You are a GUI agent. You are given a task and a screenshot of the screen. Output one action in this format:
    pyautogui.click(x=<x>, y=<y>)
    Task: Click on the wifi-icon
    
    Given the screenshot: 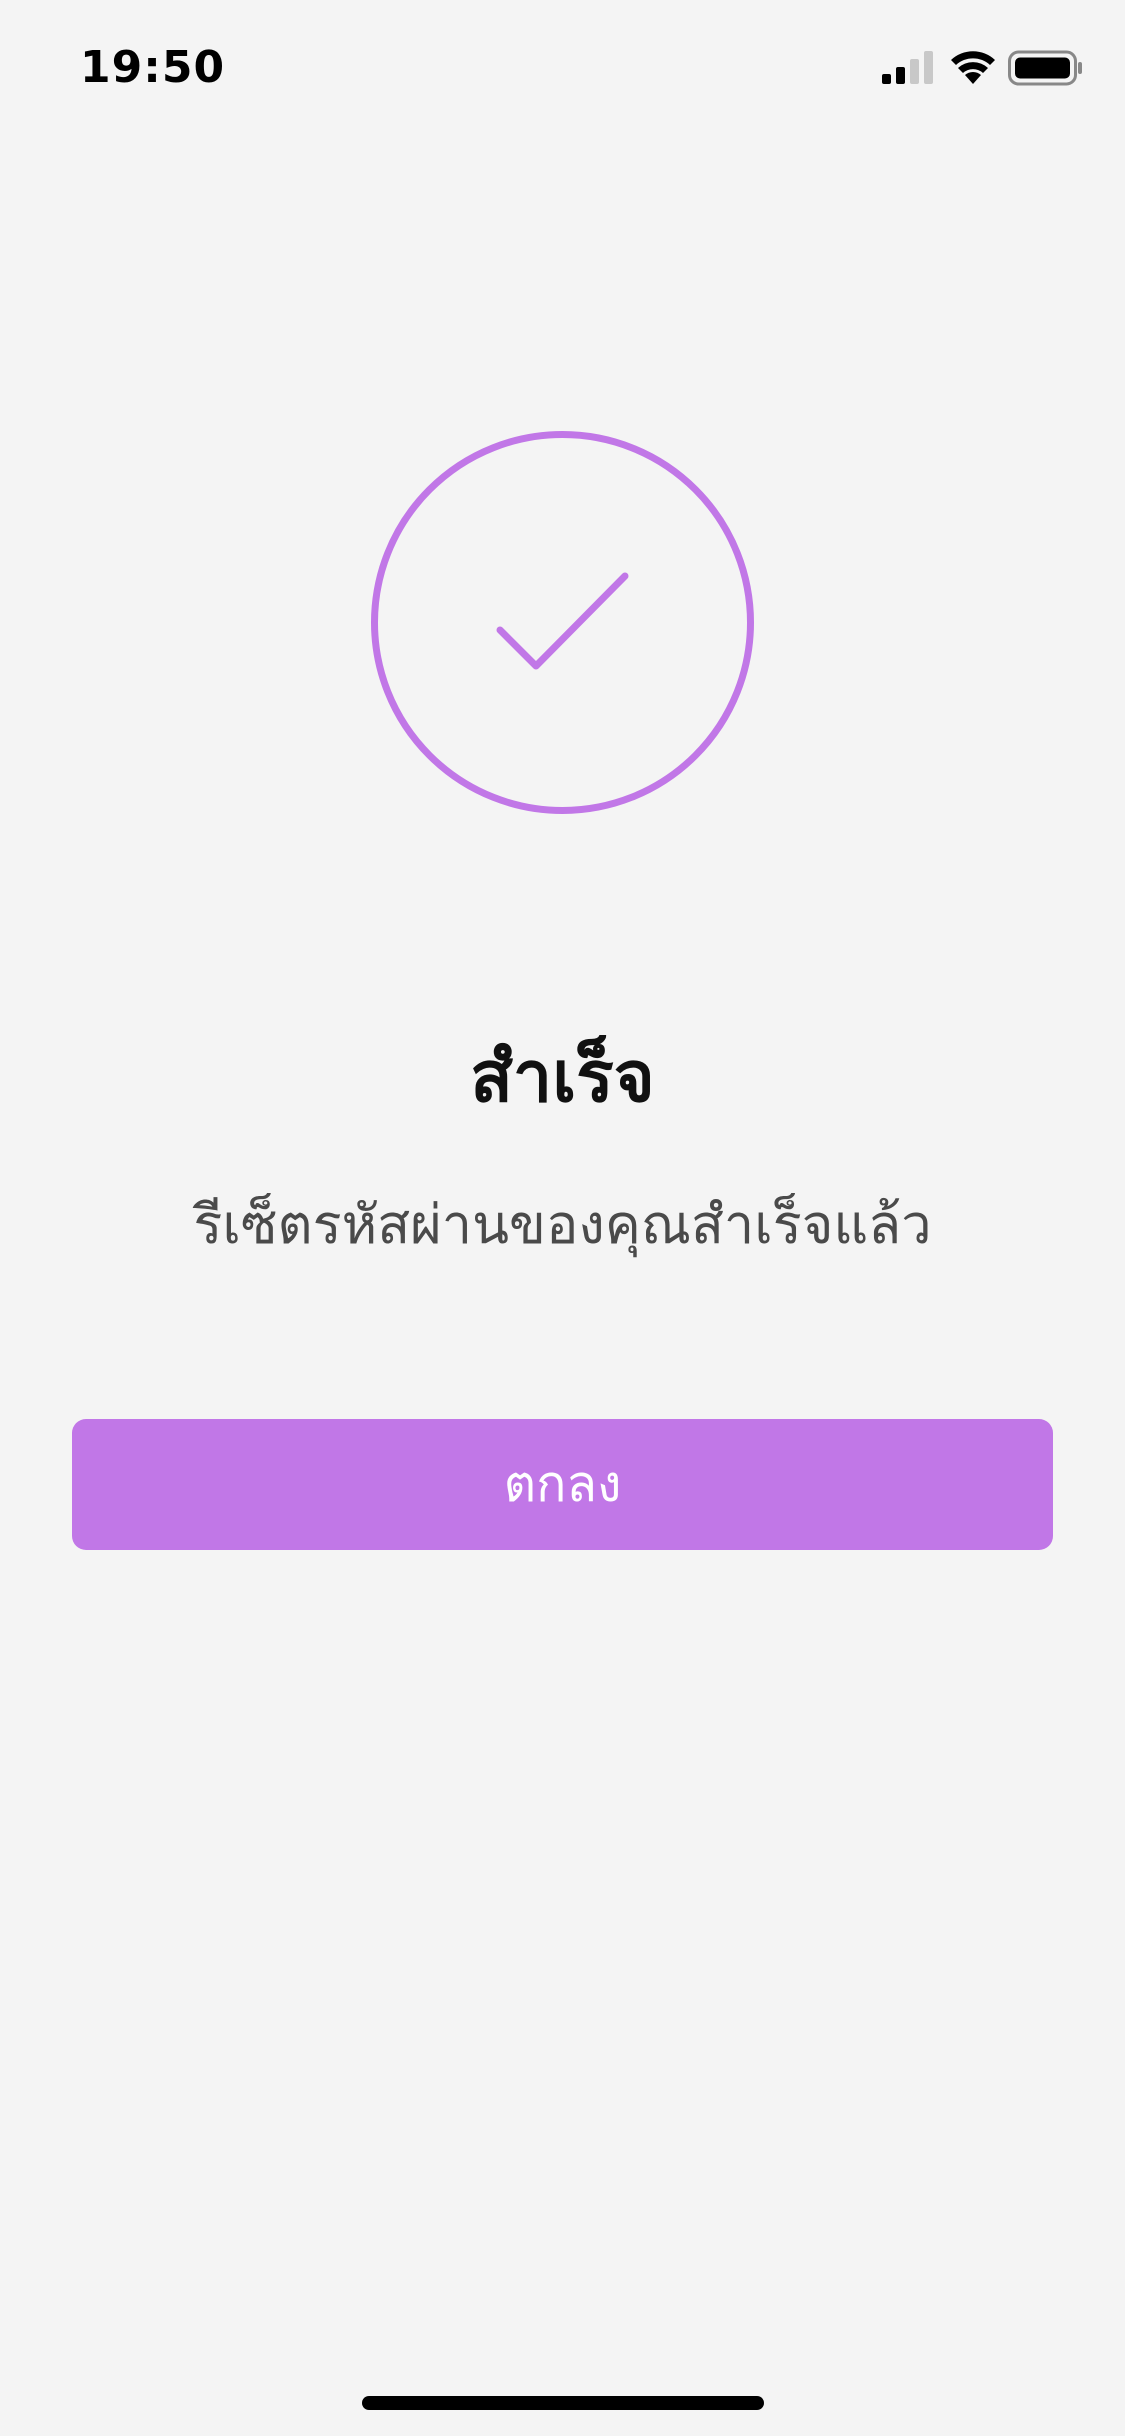 What is the action you would take?
    pyautogui.click(x=973, y=67)
    